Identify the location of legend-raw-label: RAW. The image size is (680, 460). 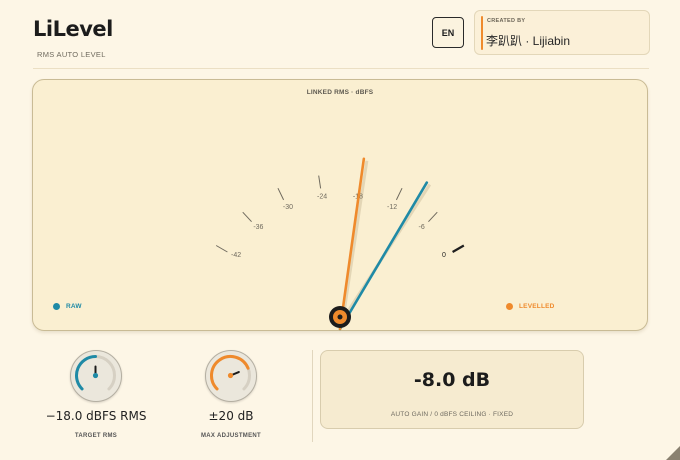
(74, 306).